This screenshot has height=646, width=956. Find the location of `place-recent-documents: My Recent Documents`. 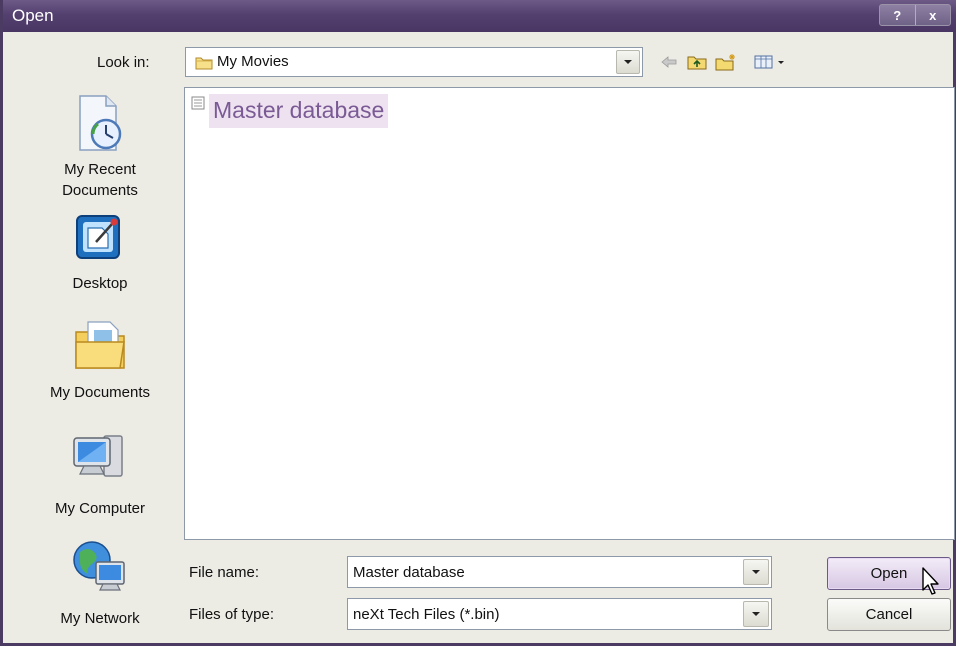

place-recent-documents: My Recent Documents is located at coordinates (100, 147).